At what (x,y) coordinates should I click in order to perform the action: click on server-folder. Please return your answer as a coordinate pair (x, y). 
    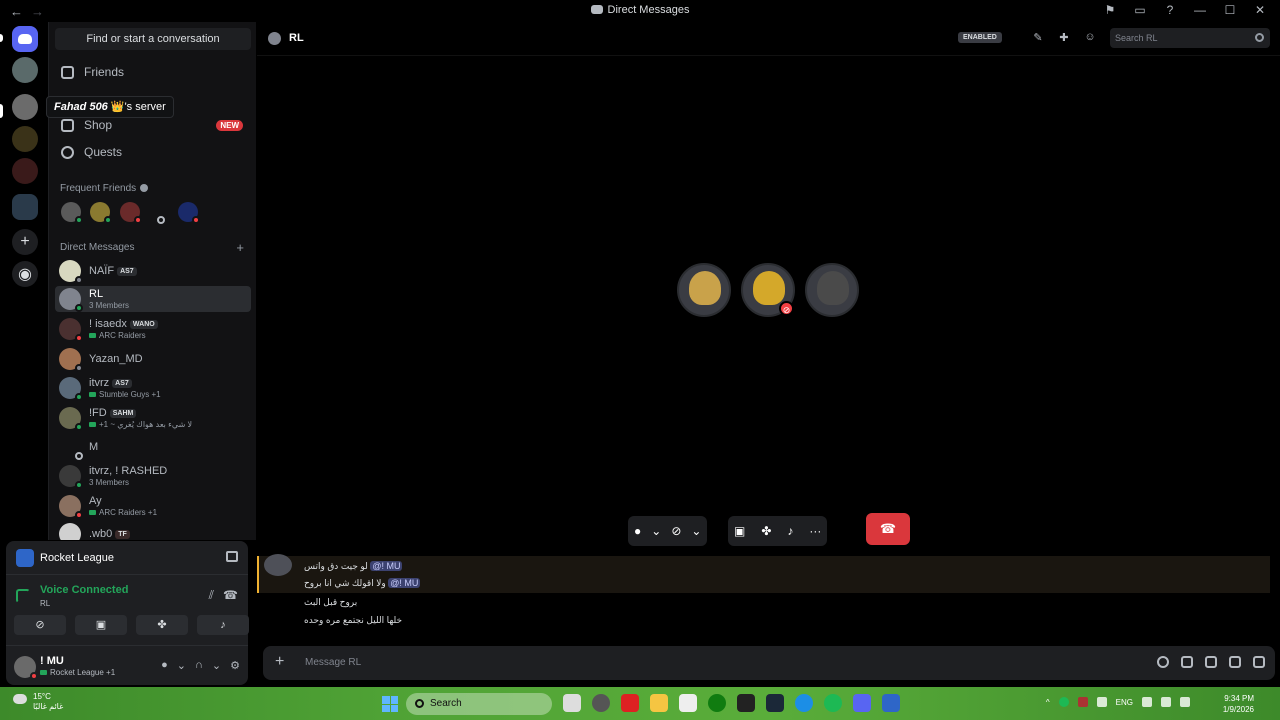
    Looking at the image, I should click on (25, 207).